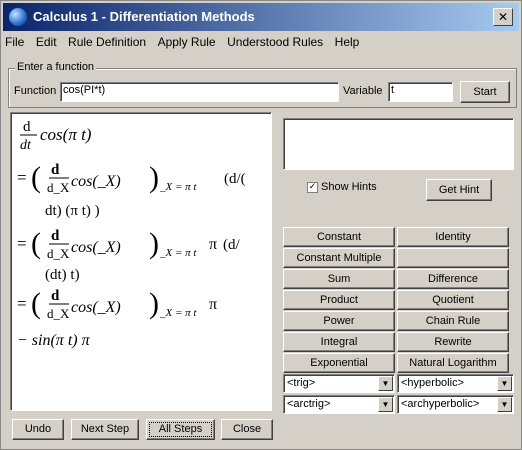  What do you see at coordinates (309, 404) in the screenshot?
I see `arctrig-select-value: <arctrig>` at bounding box center [309, 404].